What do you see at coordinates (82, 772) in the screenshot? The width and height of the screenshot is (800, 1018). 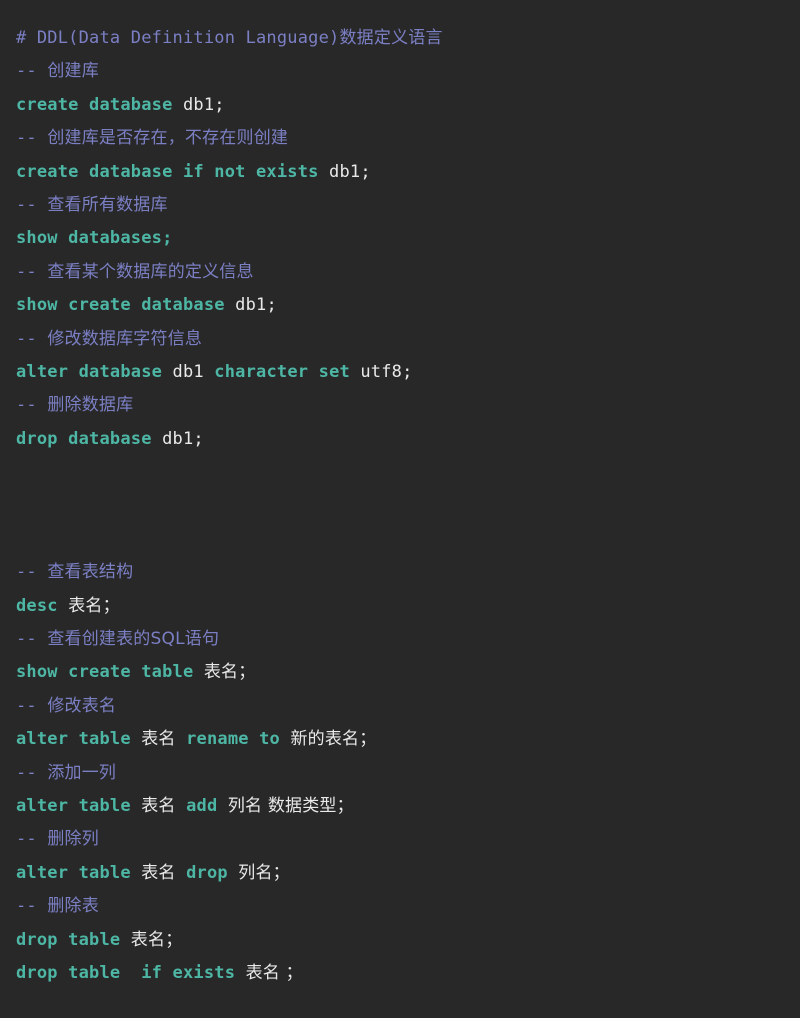 I see `token-cmt-han: 添加一列` at bounding box center [82, 772].